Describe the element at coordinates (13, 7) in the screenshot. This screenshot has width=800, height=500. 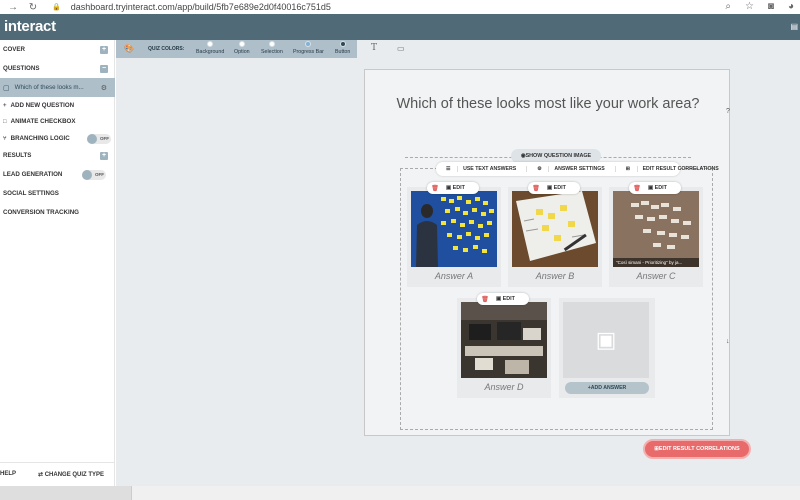
I see `forward-icon: →` at that location.